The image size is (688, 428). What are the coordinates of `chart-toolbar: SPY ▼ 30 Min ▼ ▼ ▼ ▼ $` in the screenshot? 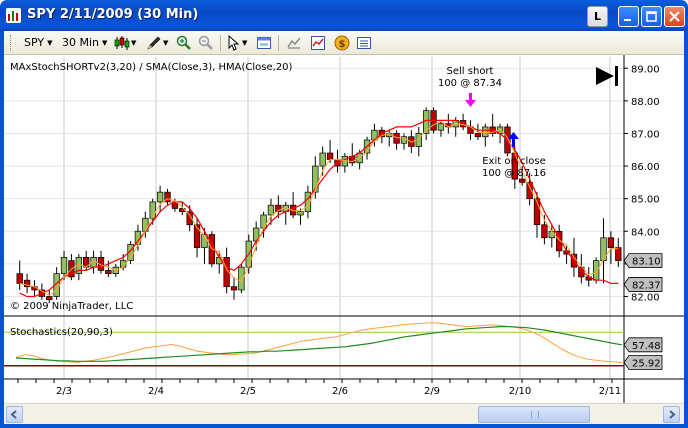 It's located at (344, 43).